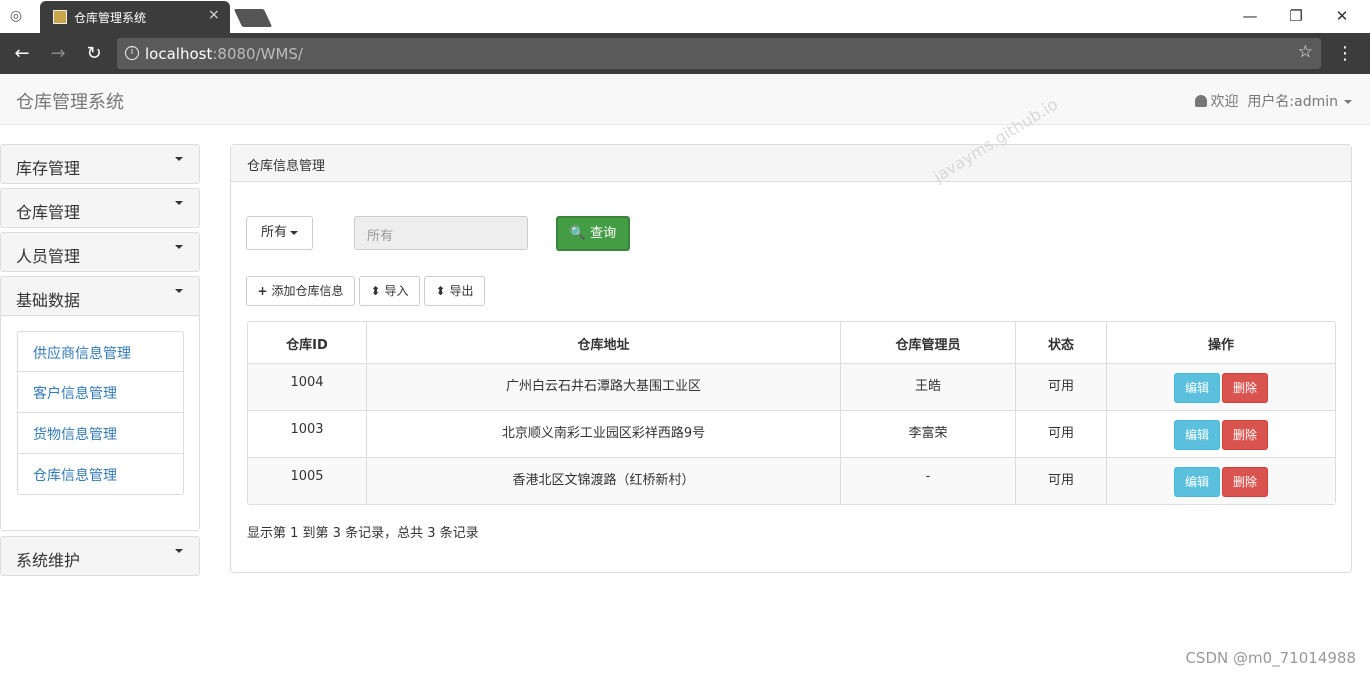 This screenshot has width=1370, height=676. Describe the element at coordinates (603, 481) in the screenshot. I see `cell-address: 香港北区文锦渡路（红桥新村）` at that location.